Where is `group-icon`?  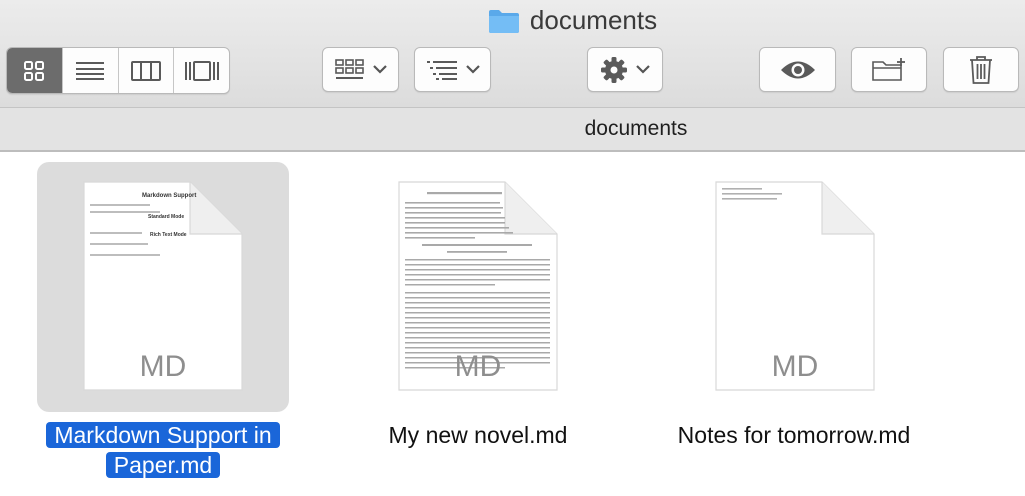
group-icon is located at coordinates (349, 68).